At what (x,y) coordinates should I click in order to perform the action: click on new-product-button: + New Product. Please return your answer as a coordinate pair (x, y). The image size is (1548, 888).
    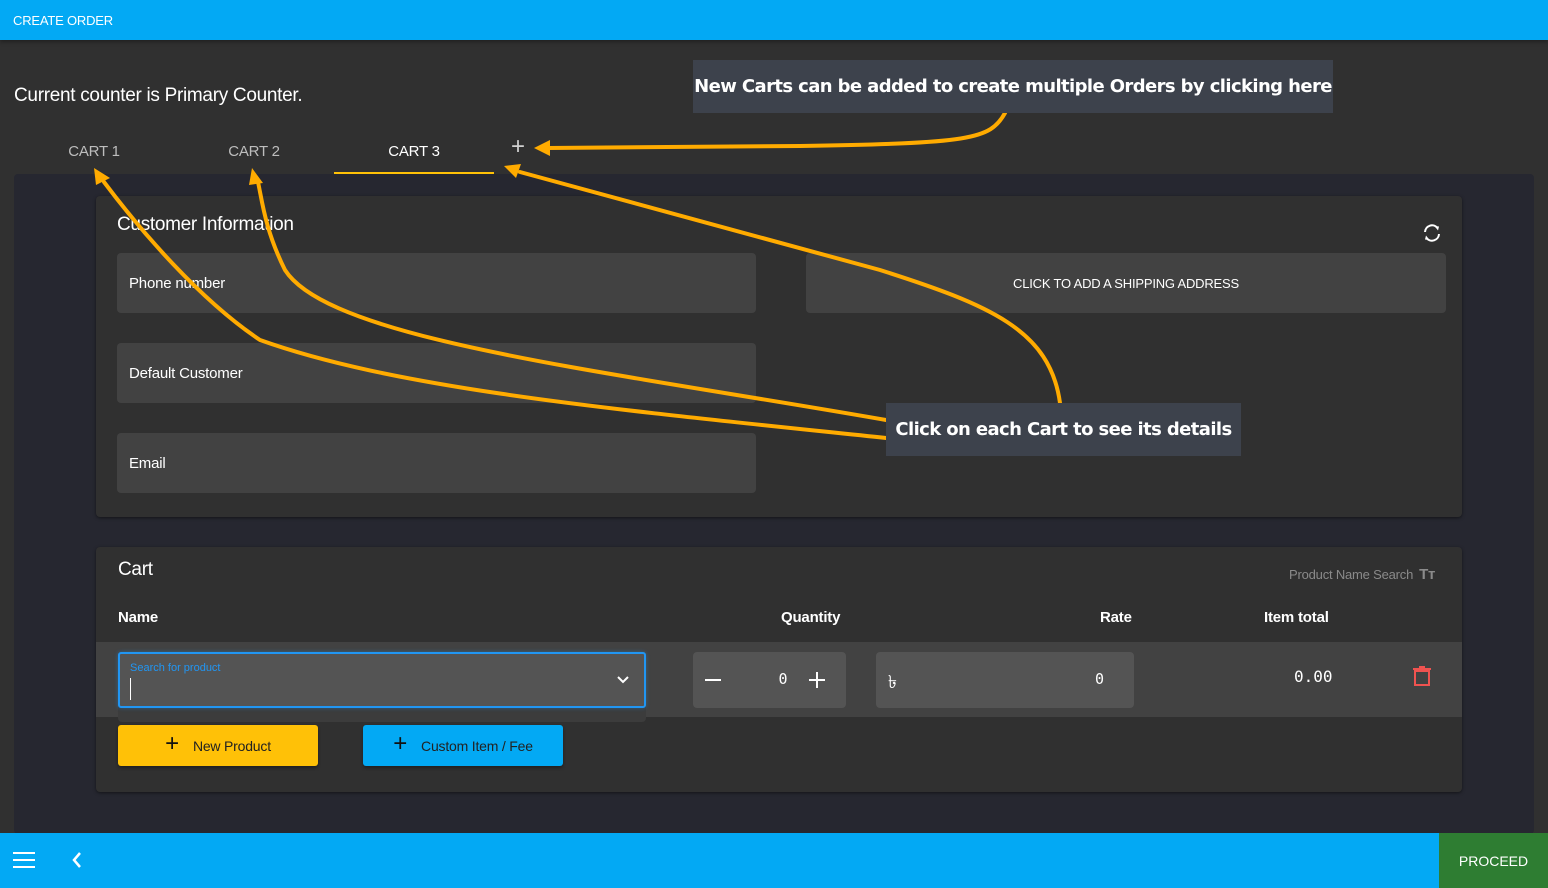
    Looking at the image, I should click on (218, 745).